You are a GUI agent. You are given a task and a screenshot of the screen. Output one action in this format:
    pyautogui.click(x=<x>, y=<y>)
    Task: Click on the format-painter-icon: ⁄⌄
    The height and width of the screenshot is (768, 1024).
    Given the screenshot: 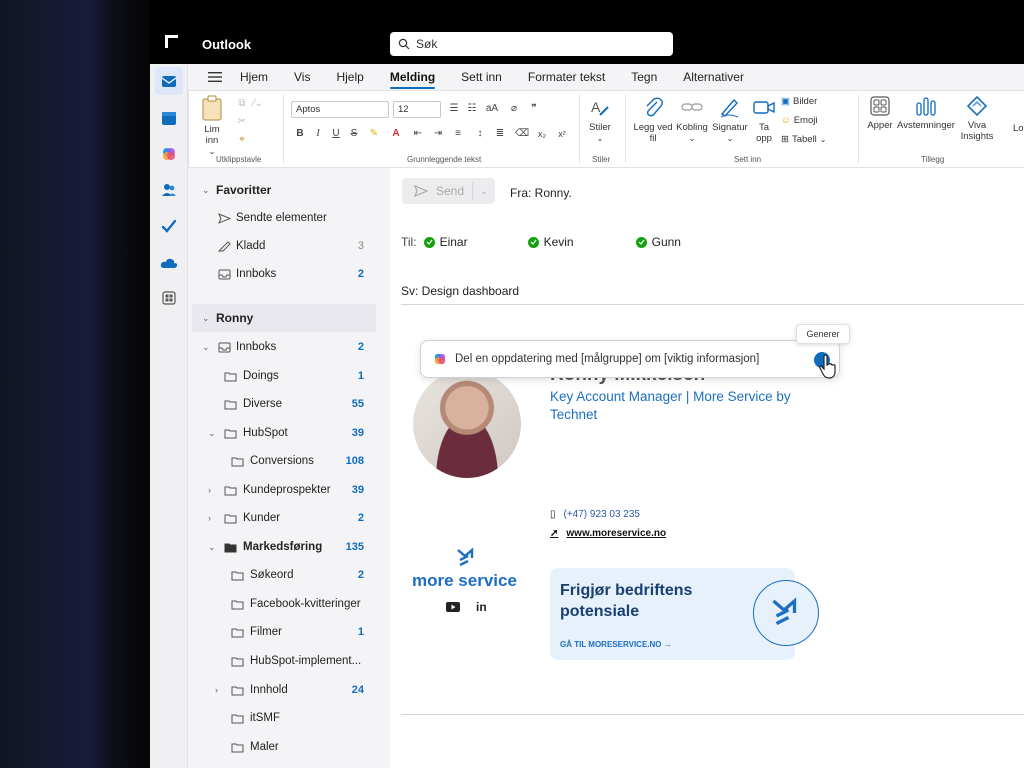 What is the action you would take?
    pyautogui.click(x=258, y=104)
    